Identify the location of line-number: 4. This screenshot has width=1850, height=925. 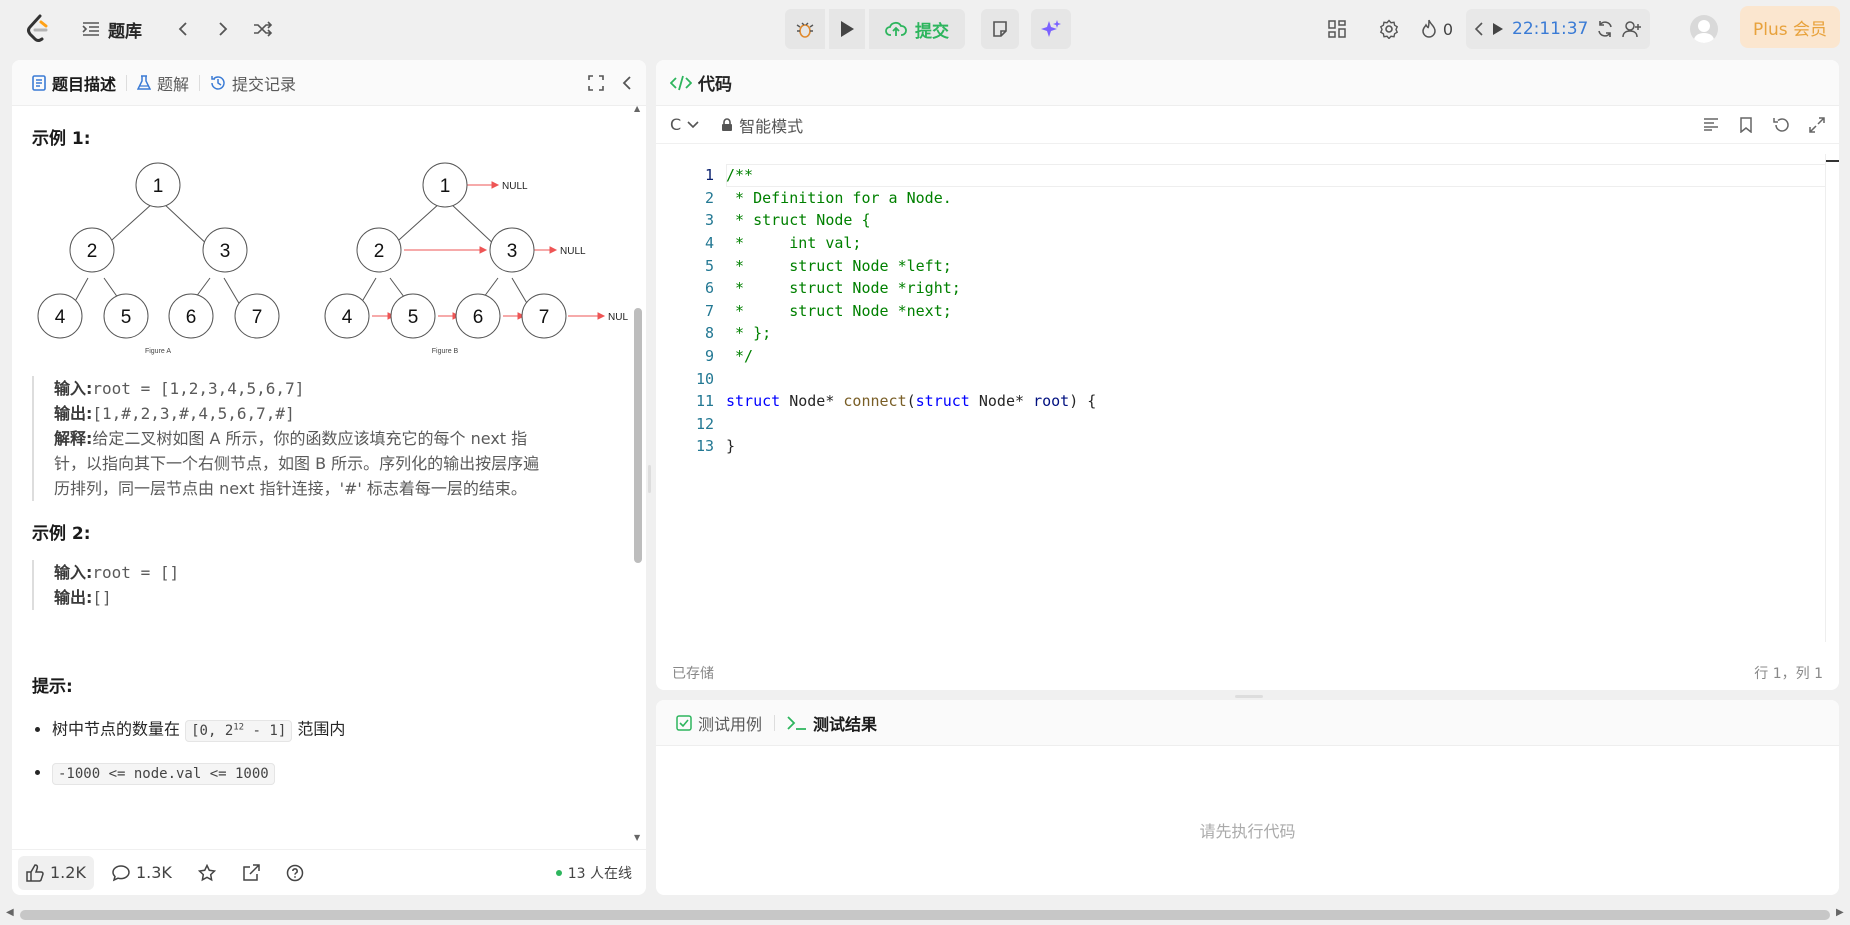
(709, 243).